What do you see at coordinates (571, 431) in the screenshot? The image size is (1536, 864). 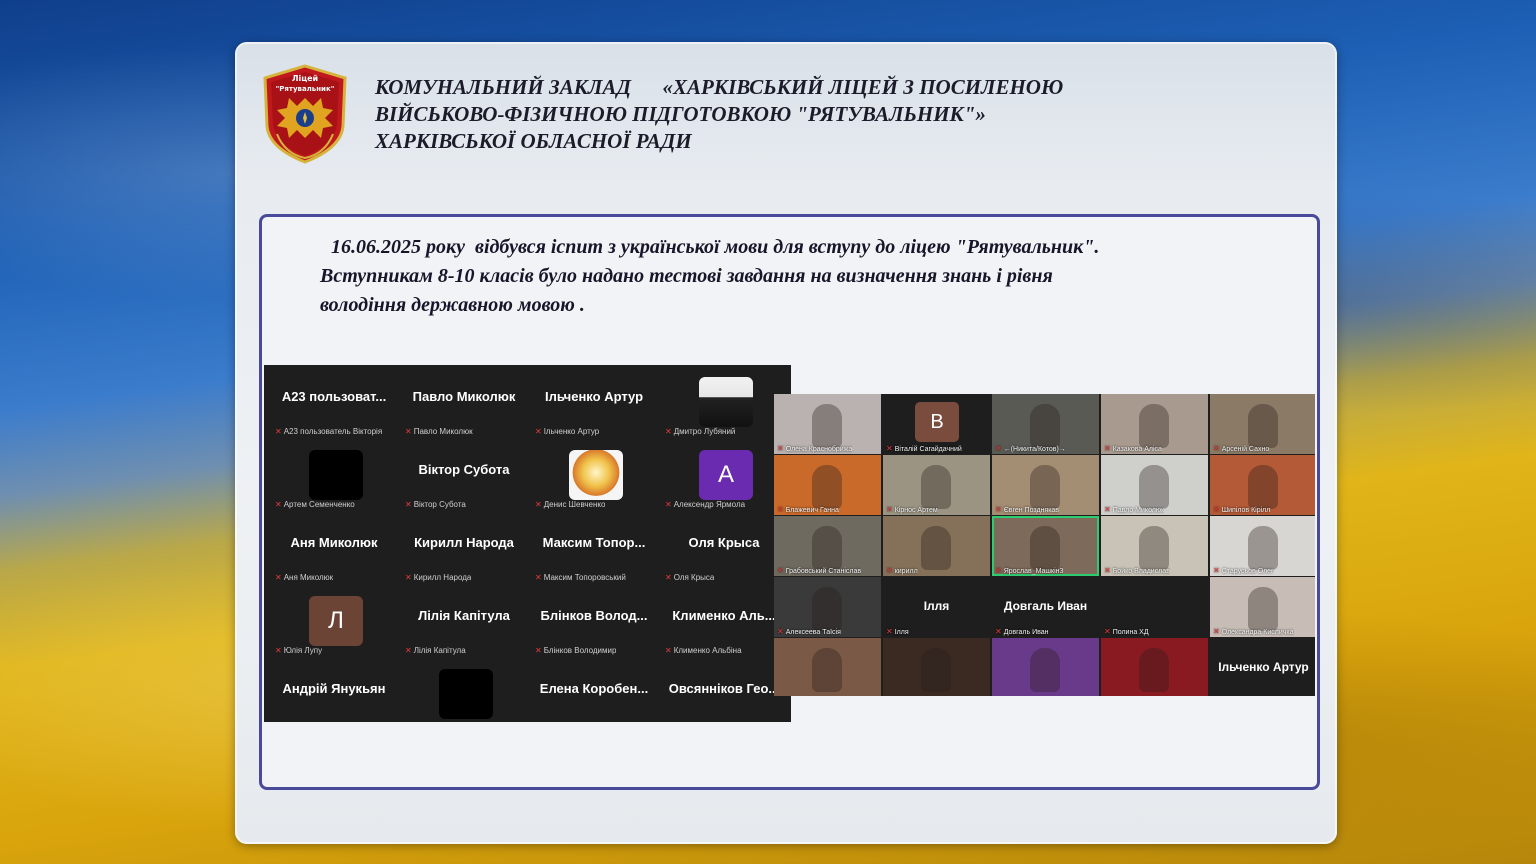 I see `participant-caption-text: Ільченко Артур` at bounding box center [571, 431].